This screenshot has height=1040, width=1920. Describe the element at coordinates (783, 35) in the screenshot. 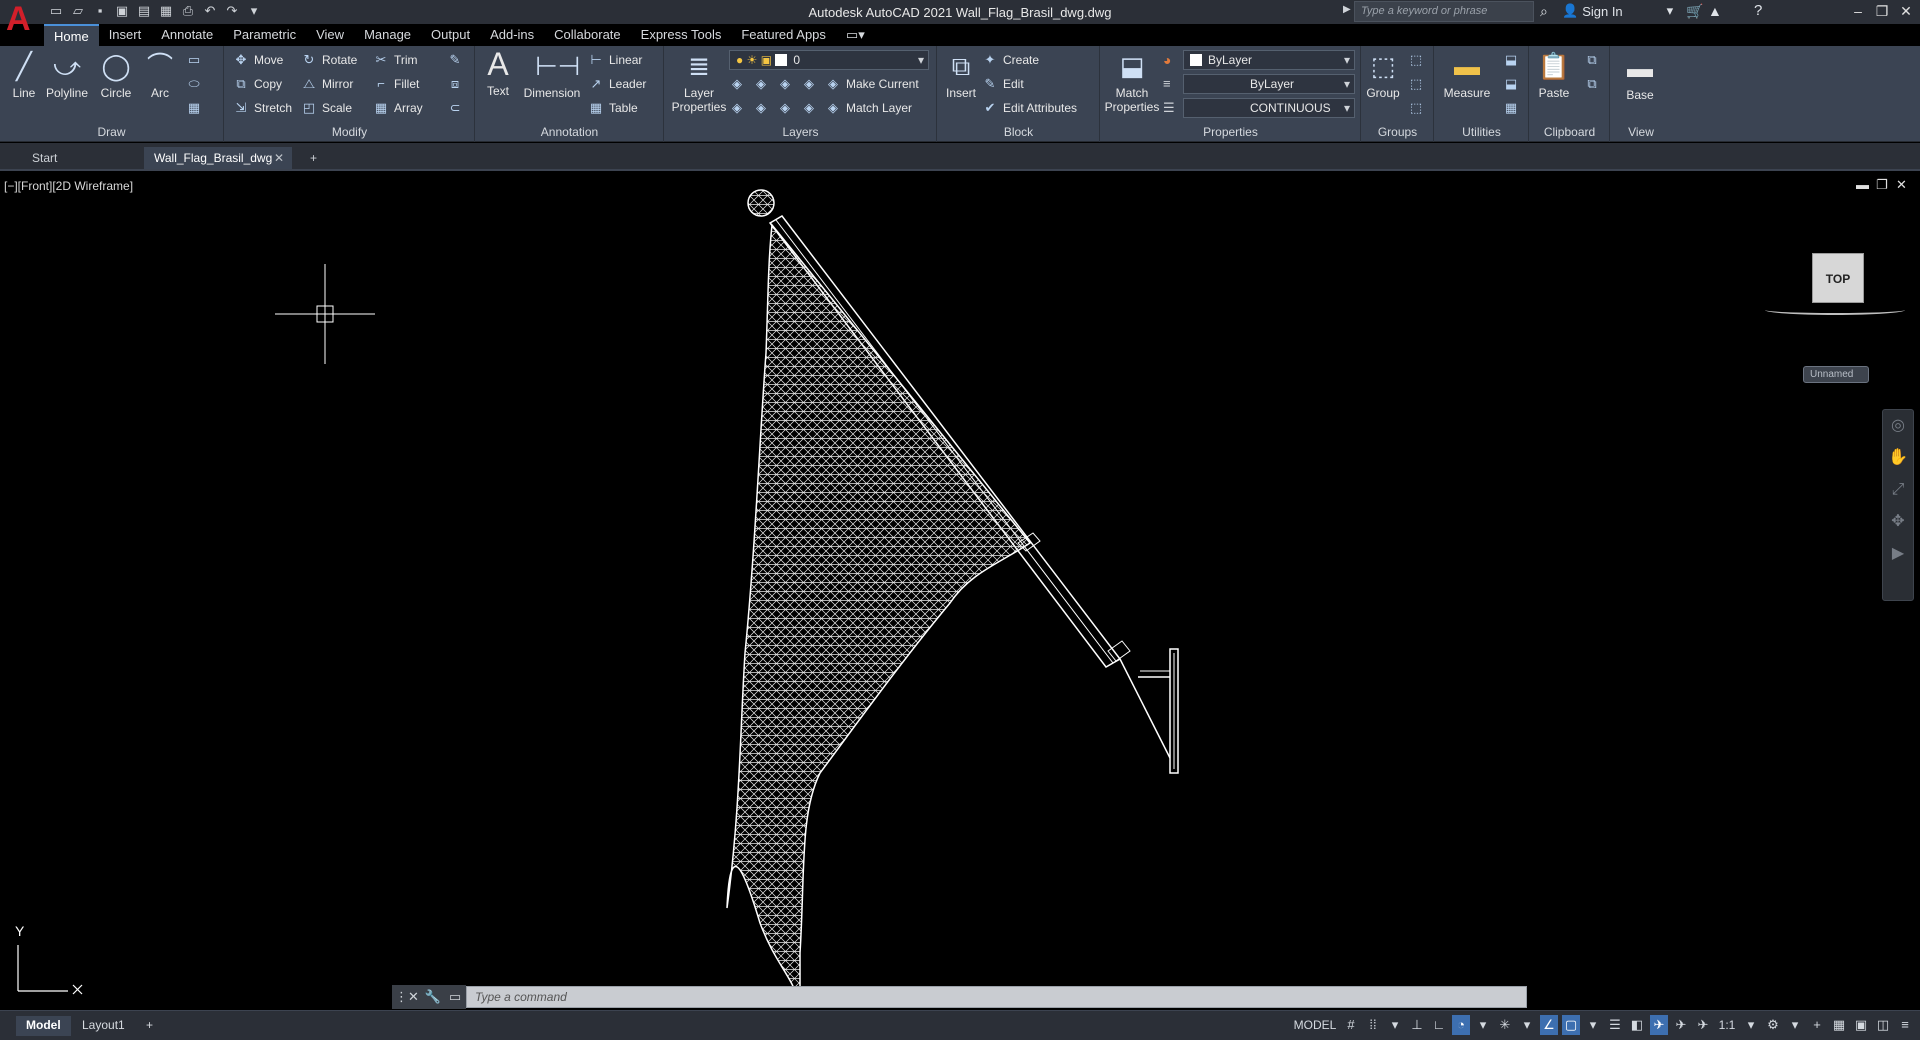

I see `tab-featured-apps: Featured Apps` at that location.